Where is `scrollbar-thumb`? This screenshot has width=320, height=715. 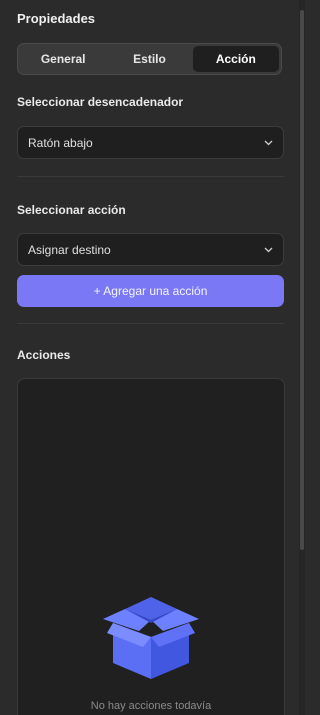
scrollbar-thumb is located at coordinates (302, 280).